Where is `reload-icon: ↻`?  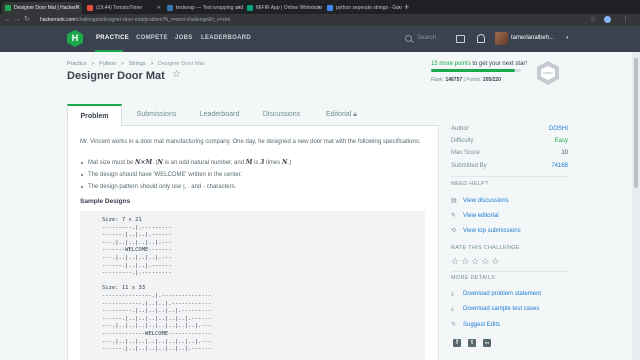
reload-icon: ↻ is located at coordinates (27, 20).